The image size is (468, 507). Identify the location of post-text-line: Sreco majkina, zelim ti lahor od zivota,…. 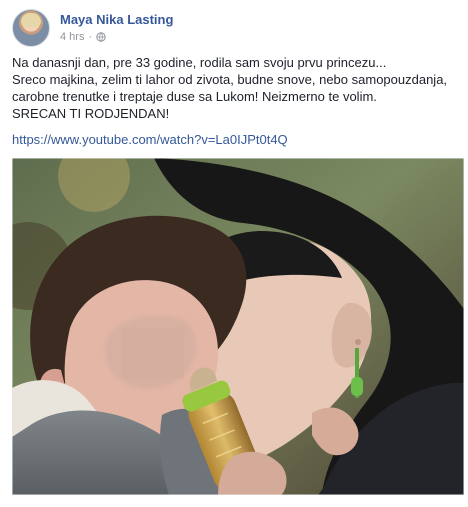
(230, 79).